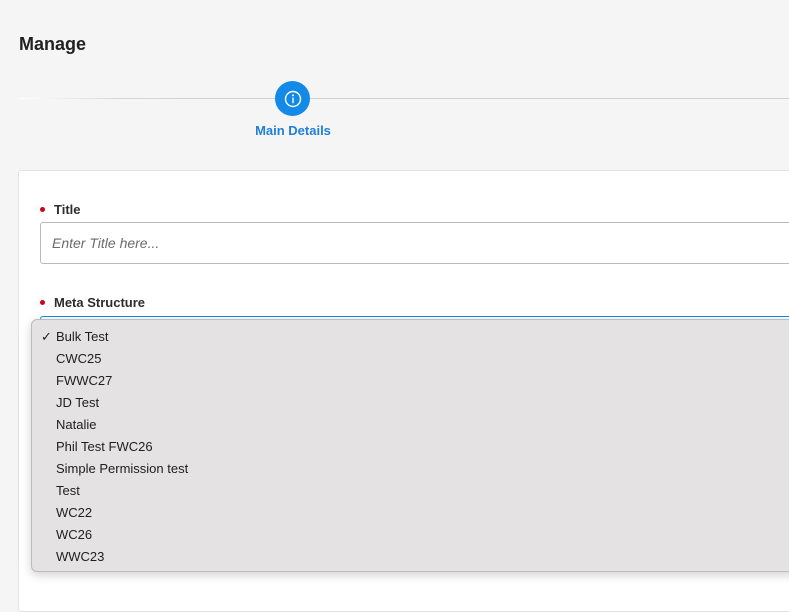 Image resolution: width=789 pixels, height=612 pixels. I want to click on dropdown-option: CWC25, so click(410, 359).